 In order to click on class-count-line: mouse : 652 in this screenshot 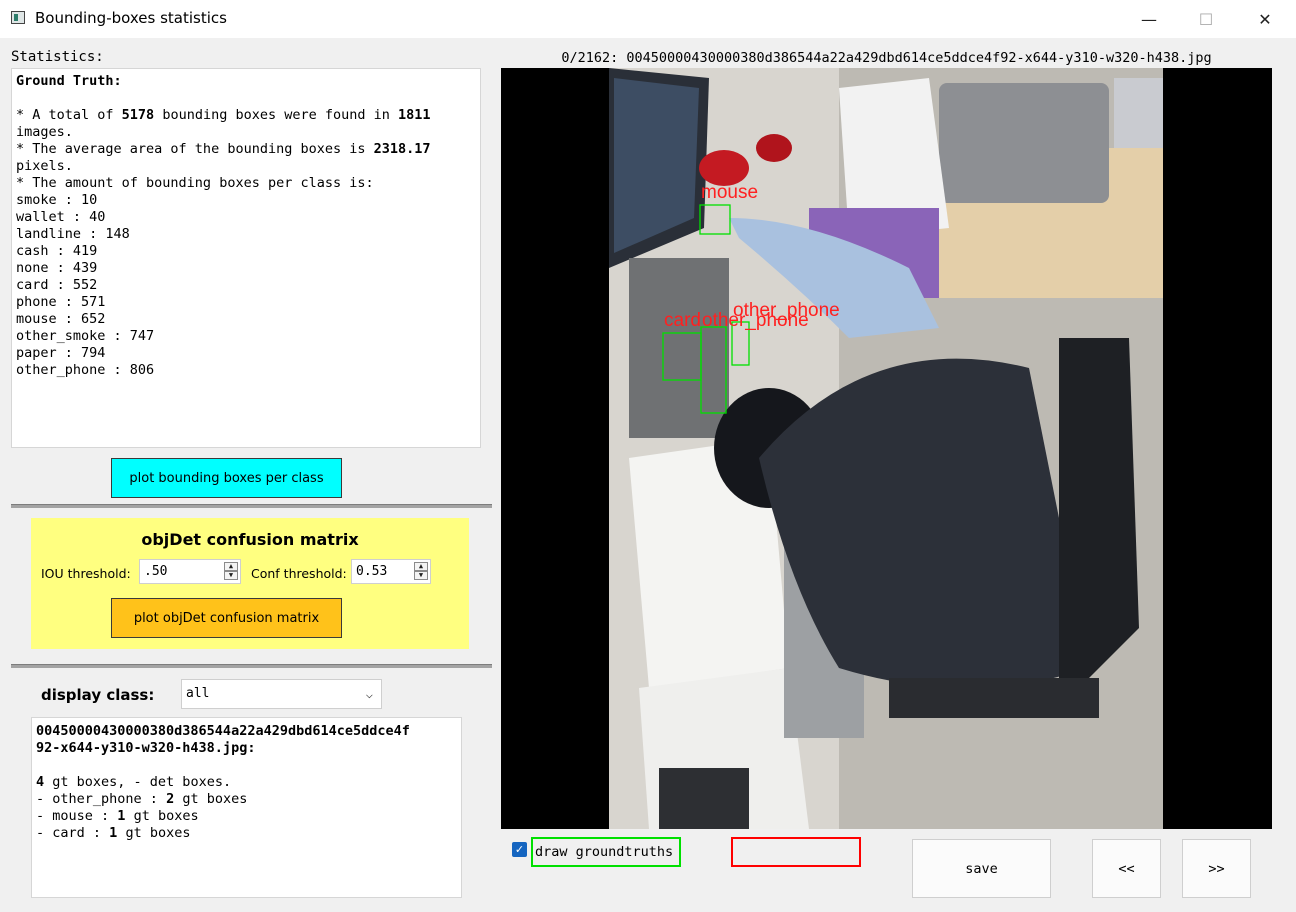, I will do `click(61, 319)`.